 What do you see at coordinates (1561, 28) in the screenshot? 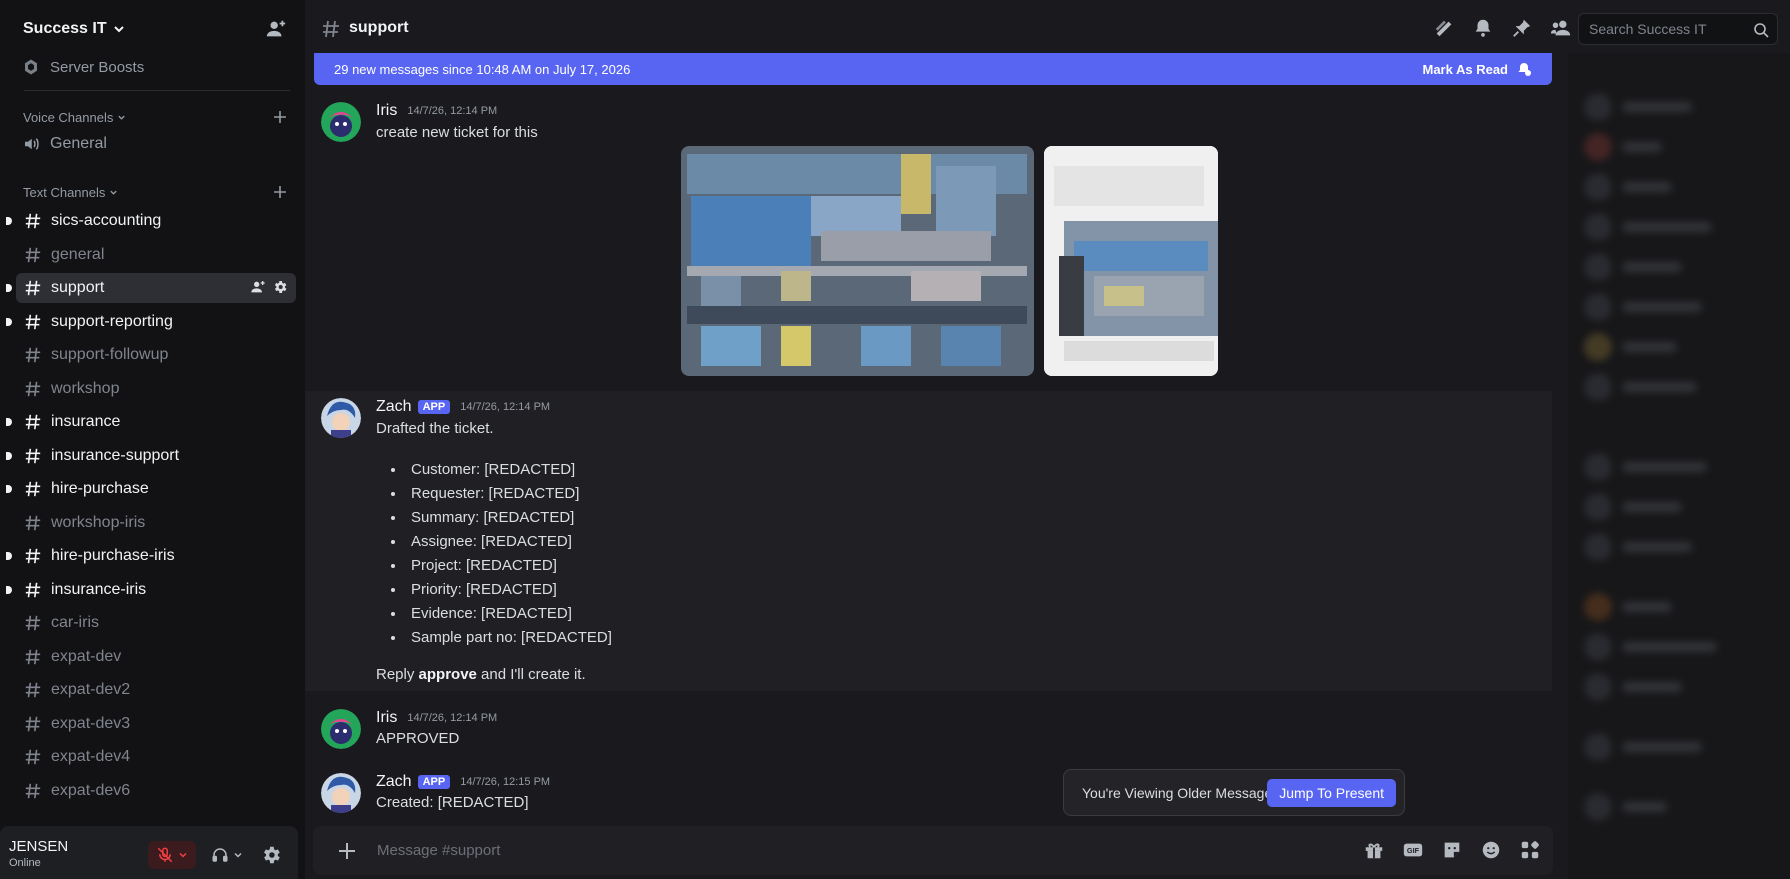
I see `member-list-icon` at bounding box center [1561, 28].